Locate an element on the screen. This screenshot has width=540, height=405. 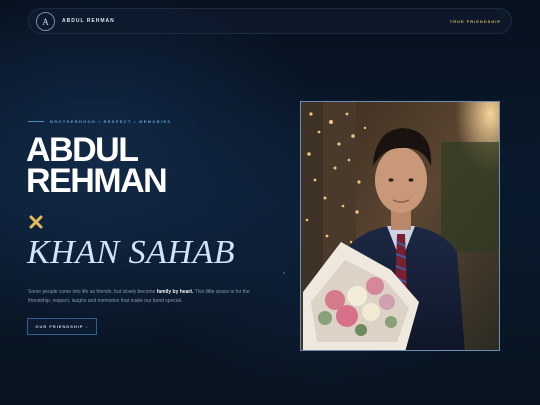
hero-tagline: BROTHERHOOD • RESPECT • MEMORIES is located at coordinates (99, 121).